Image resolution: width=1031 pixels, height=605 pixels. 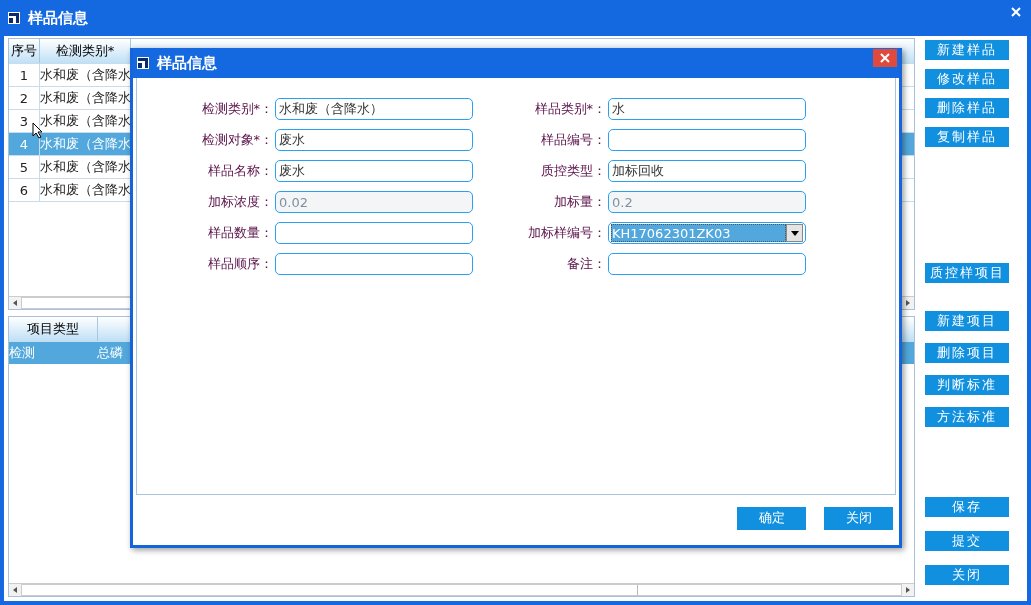 I want to click on input-field: 加标回收, so click(x=707, y=171).